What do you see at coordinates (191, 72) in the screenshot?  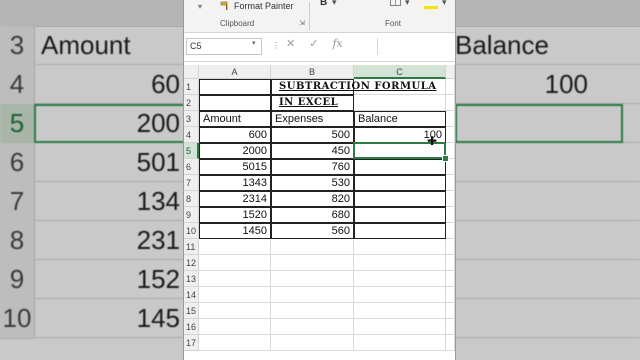 I see `select-all-corner` at bounding box center [191, 72].